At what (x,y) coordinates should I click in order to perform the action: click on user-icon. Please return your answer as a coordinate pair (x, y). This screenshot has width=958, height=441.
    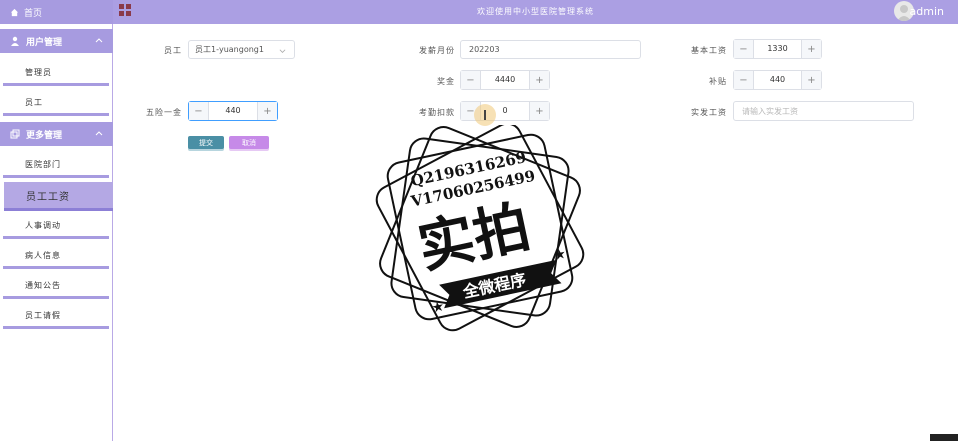
    Looking at the image, I should click on (15, 41).